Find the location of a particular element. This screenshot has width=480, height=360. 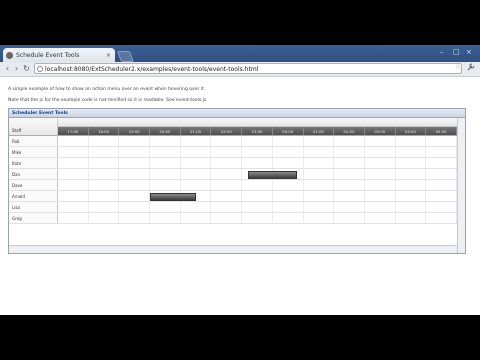

new-tab-button is located at coordinates (125, 56).